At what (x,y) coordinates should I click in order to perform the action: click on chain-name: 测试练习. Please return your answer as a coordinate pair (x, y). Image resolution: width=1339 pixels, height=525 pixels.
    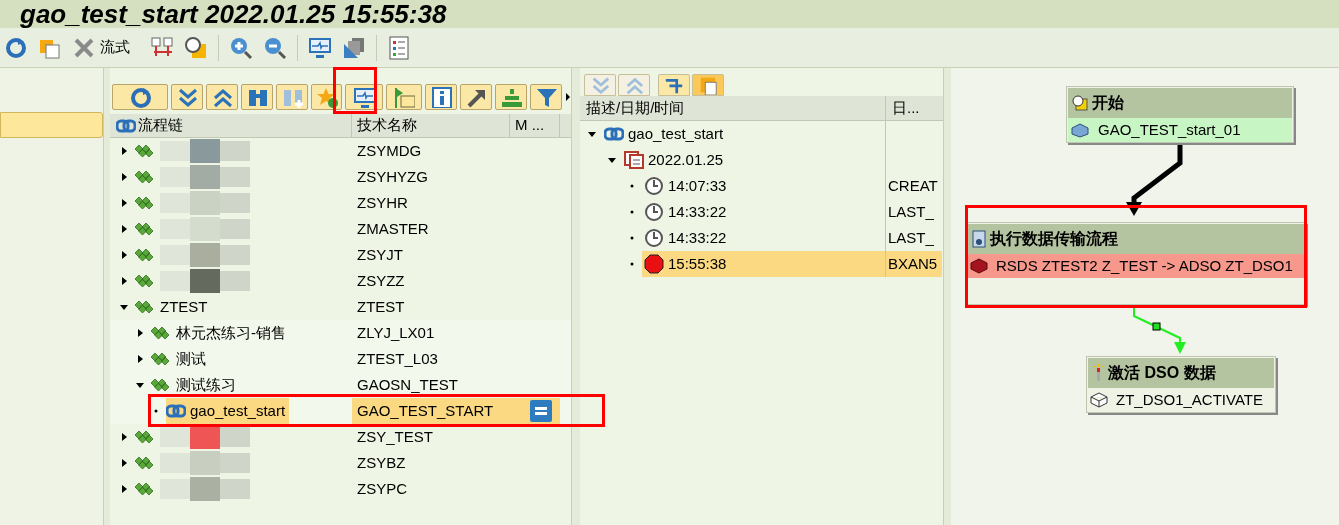
    Looking at the image, I should click on (206, 385).